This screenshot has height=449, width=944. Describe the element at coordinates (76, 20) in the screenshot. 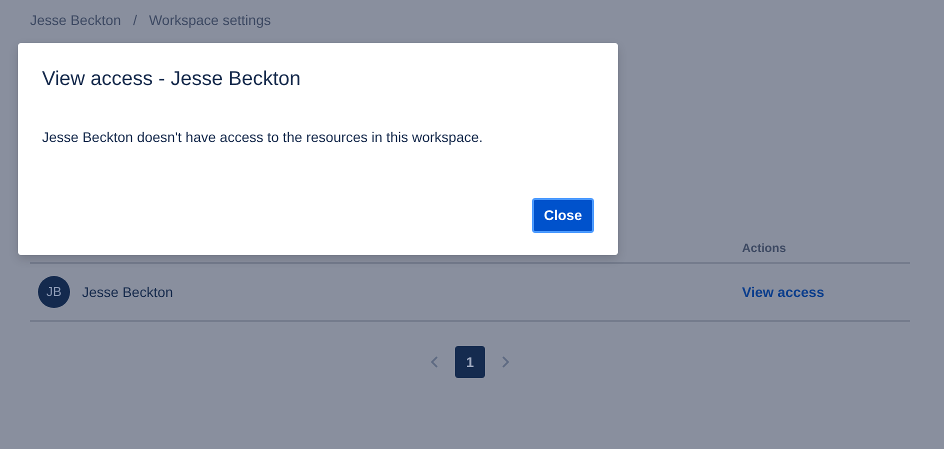

I see `breadcrumb-link: Jesse Beckton` at that location.